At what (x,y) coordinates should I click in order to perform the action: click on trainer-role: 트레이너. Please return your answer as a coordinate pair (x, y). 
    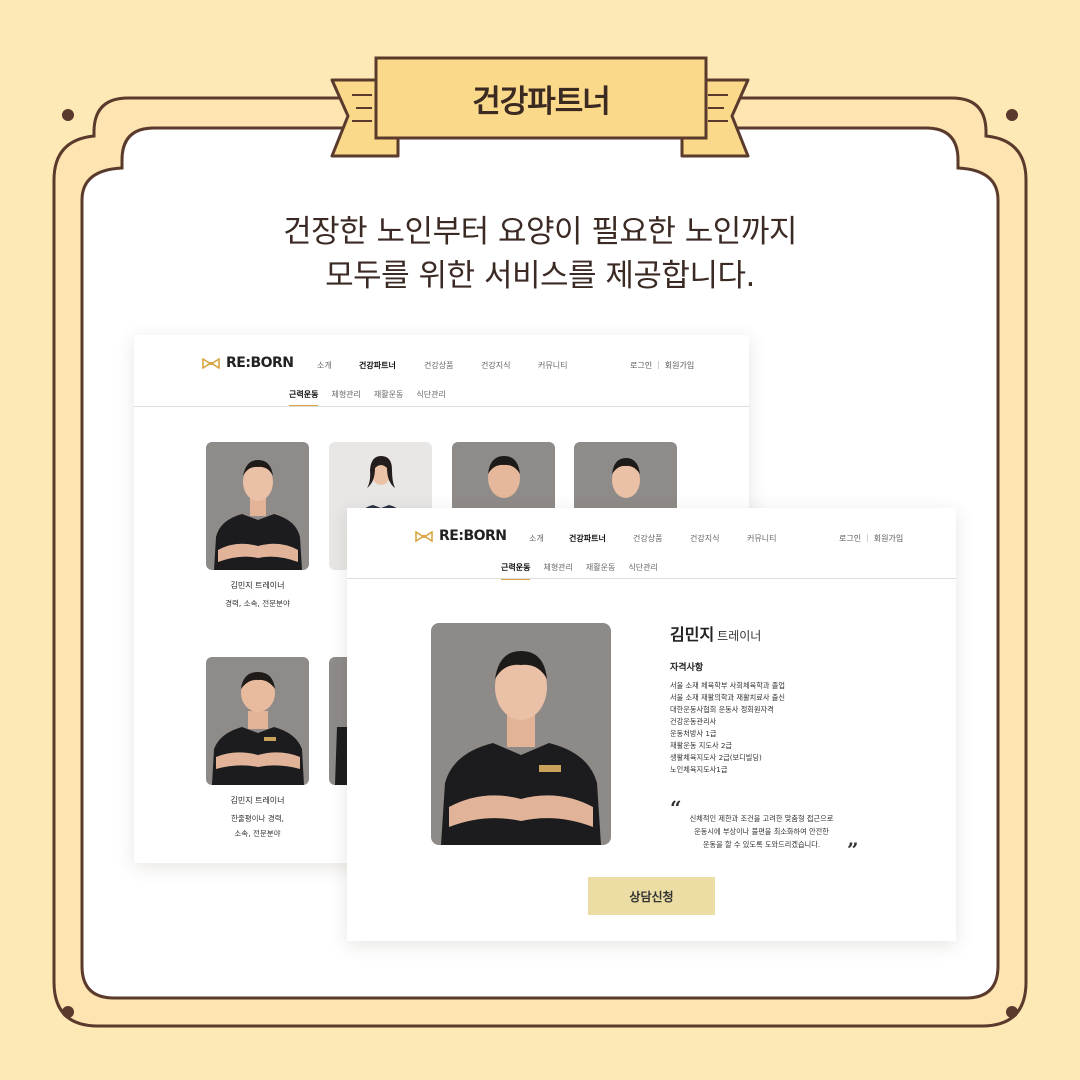
    Looking at the image, I should click on (739, 636).